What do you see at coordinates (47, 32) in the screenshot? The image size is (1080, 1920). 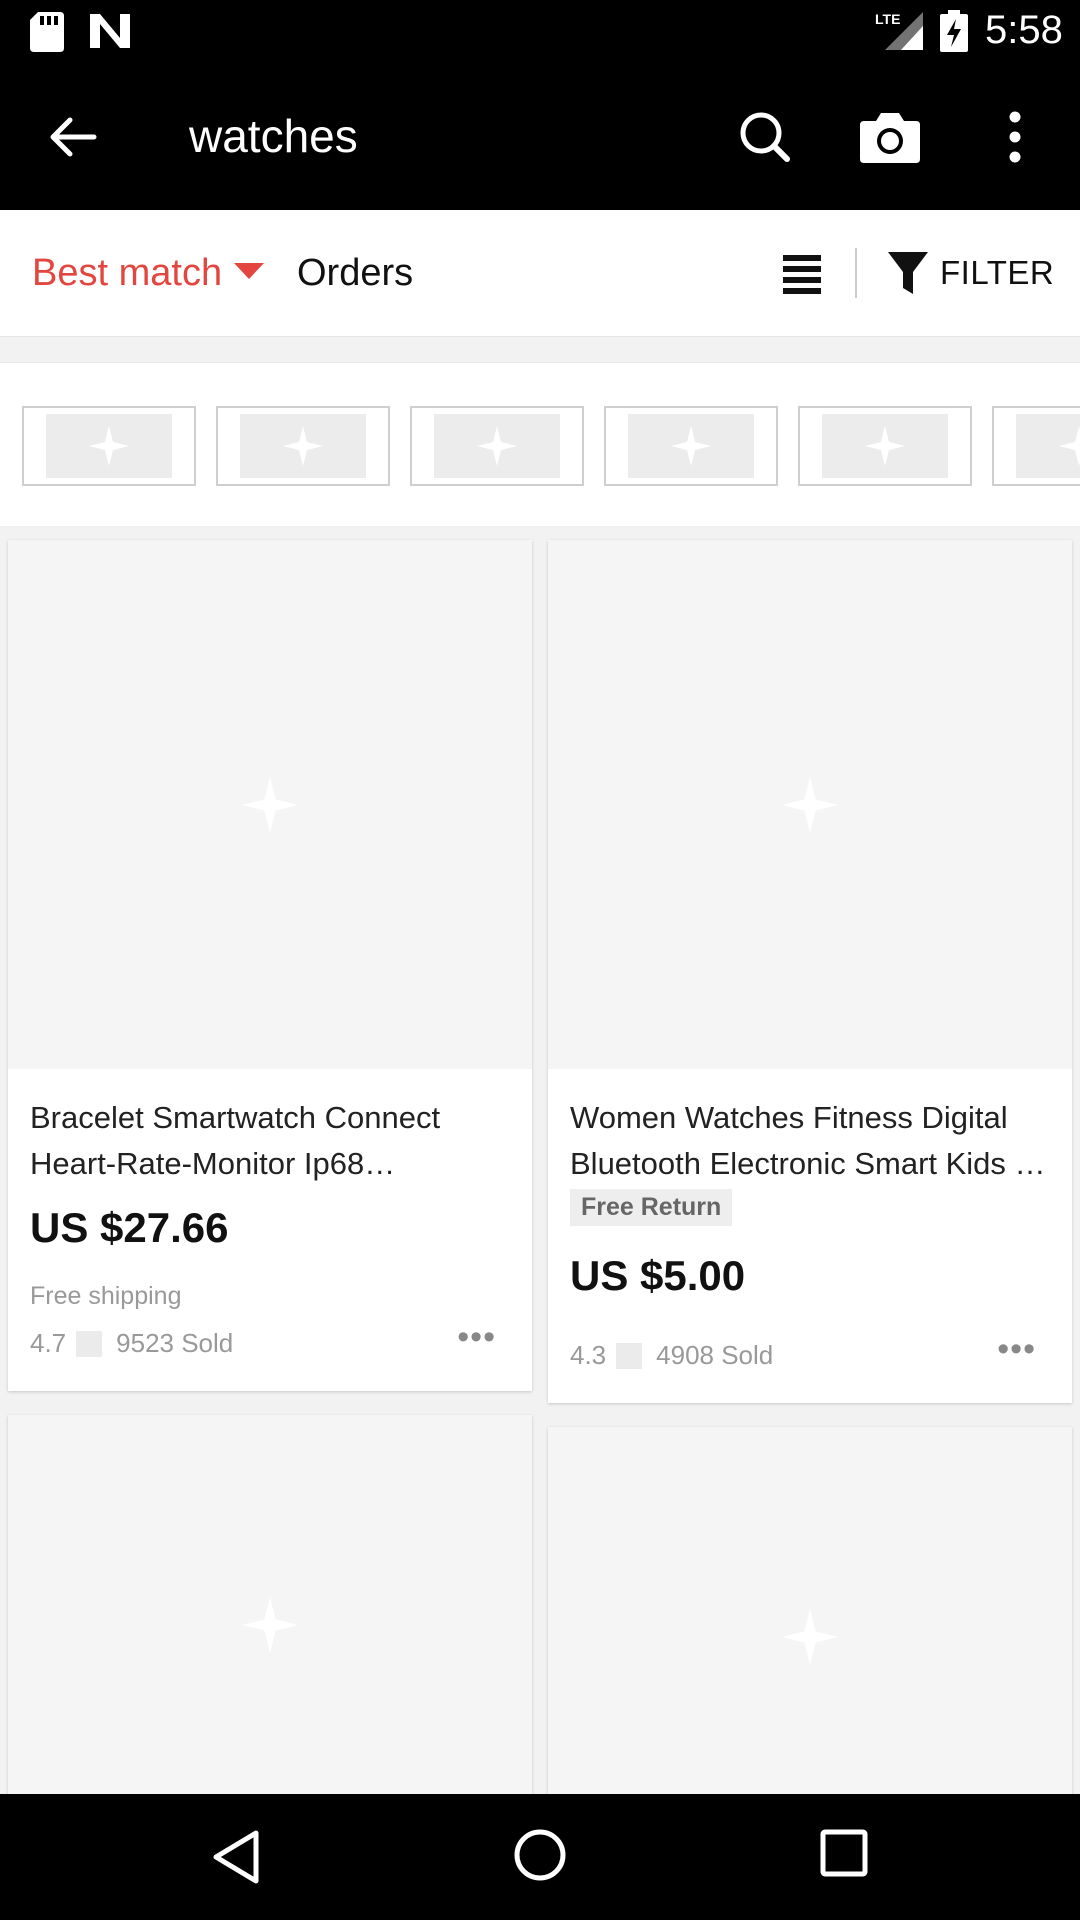 I see `sd-card-icon` at bounding box center [47, 32].